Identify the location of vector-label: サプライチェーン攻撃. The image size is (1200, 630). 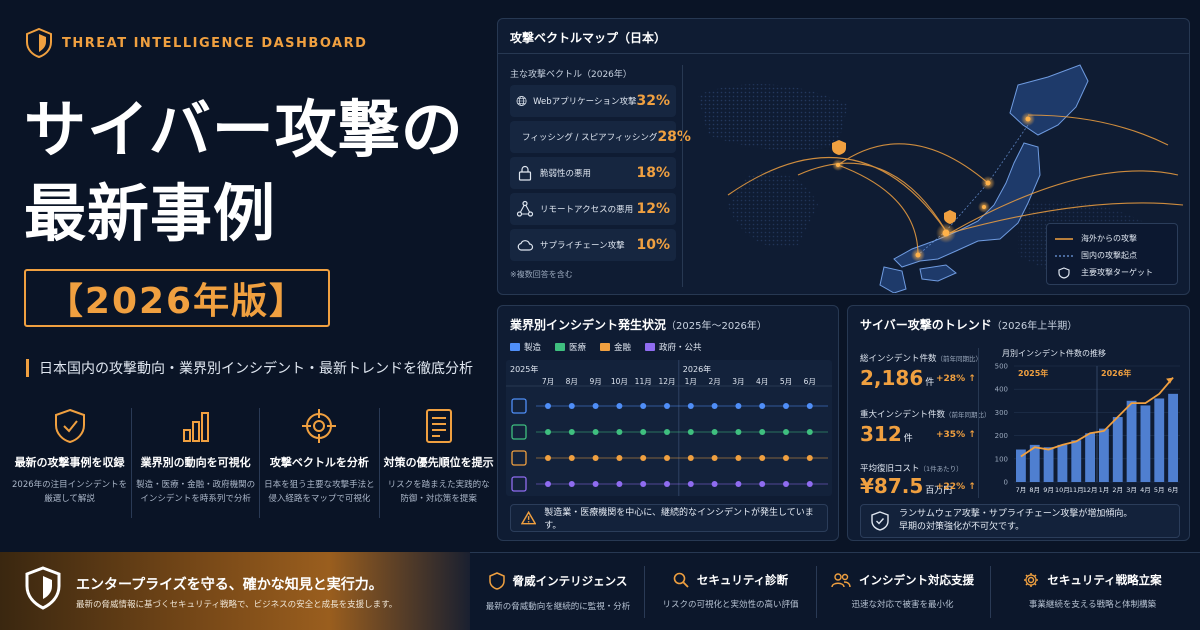
(582, 246).